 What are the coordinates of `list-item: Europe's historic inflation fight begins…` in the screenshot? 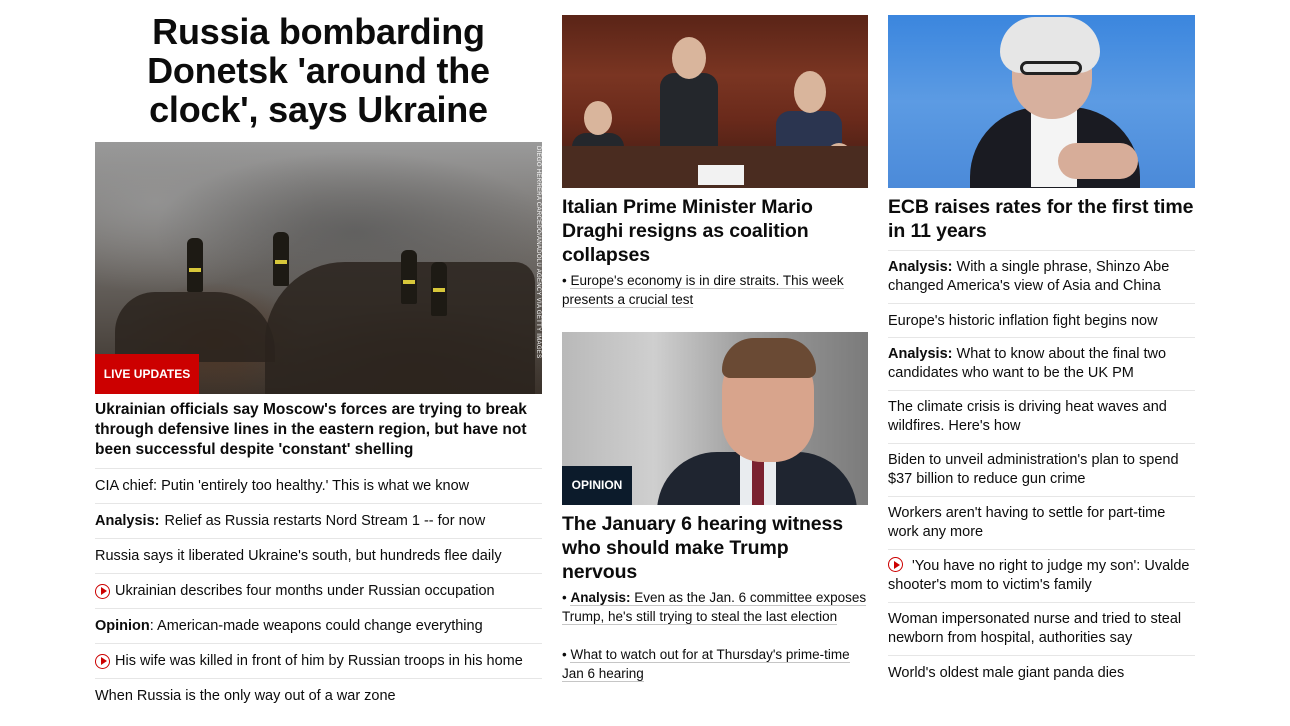 It's located at (1041, 320).